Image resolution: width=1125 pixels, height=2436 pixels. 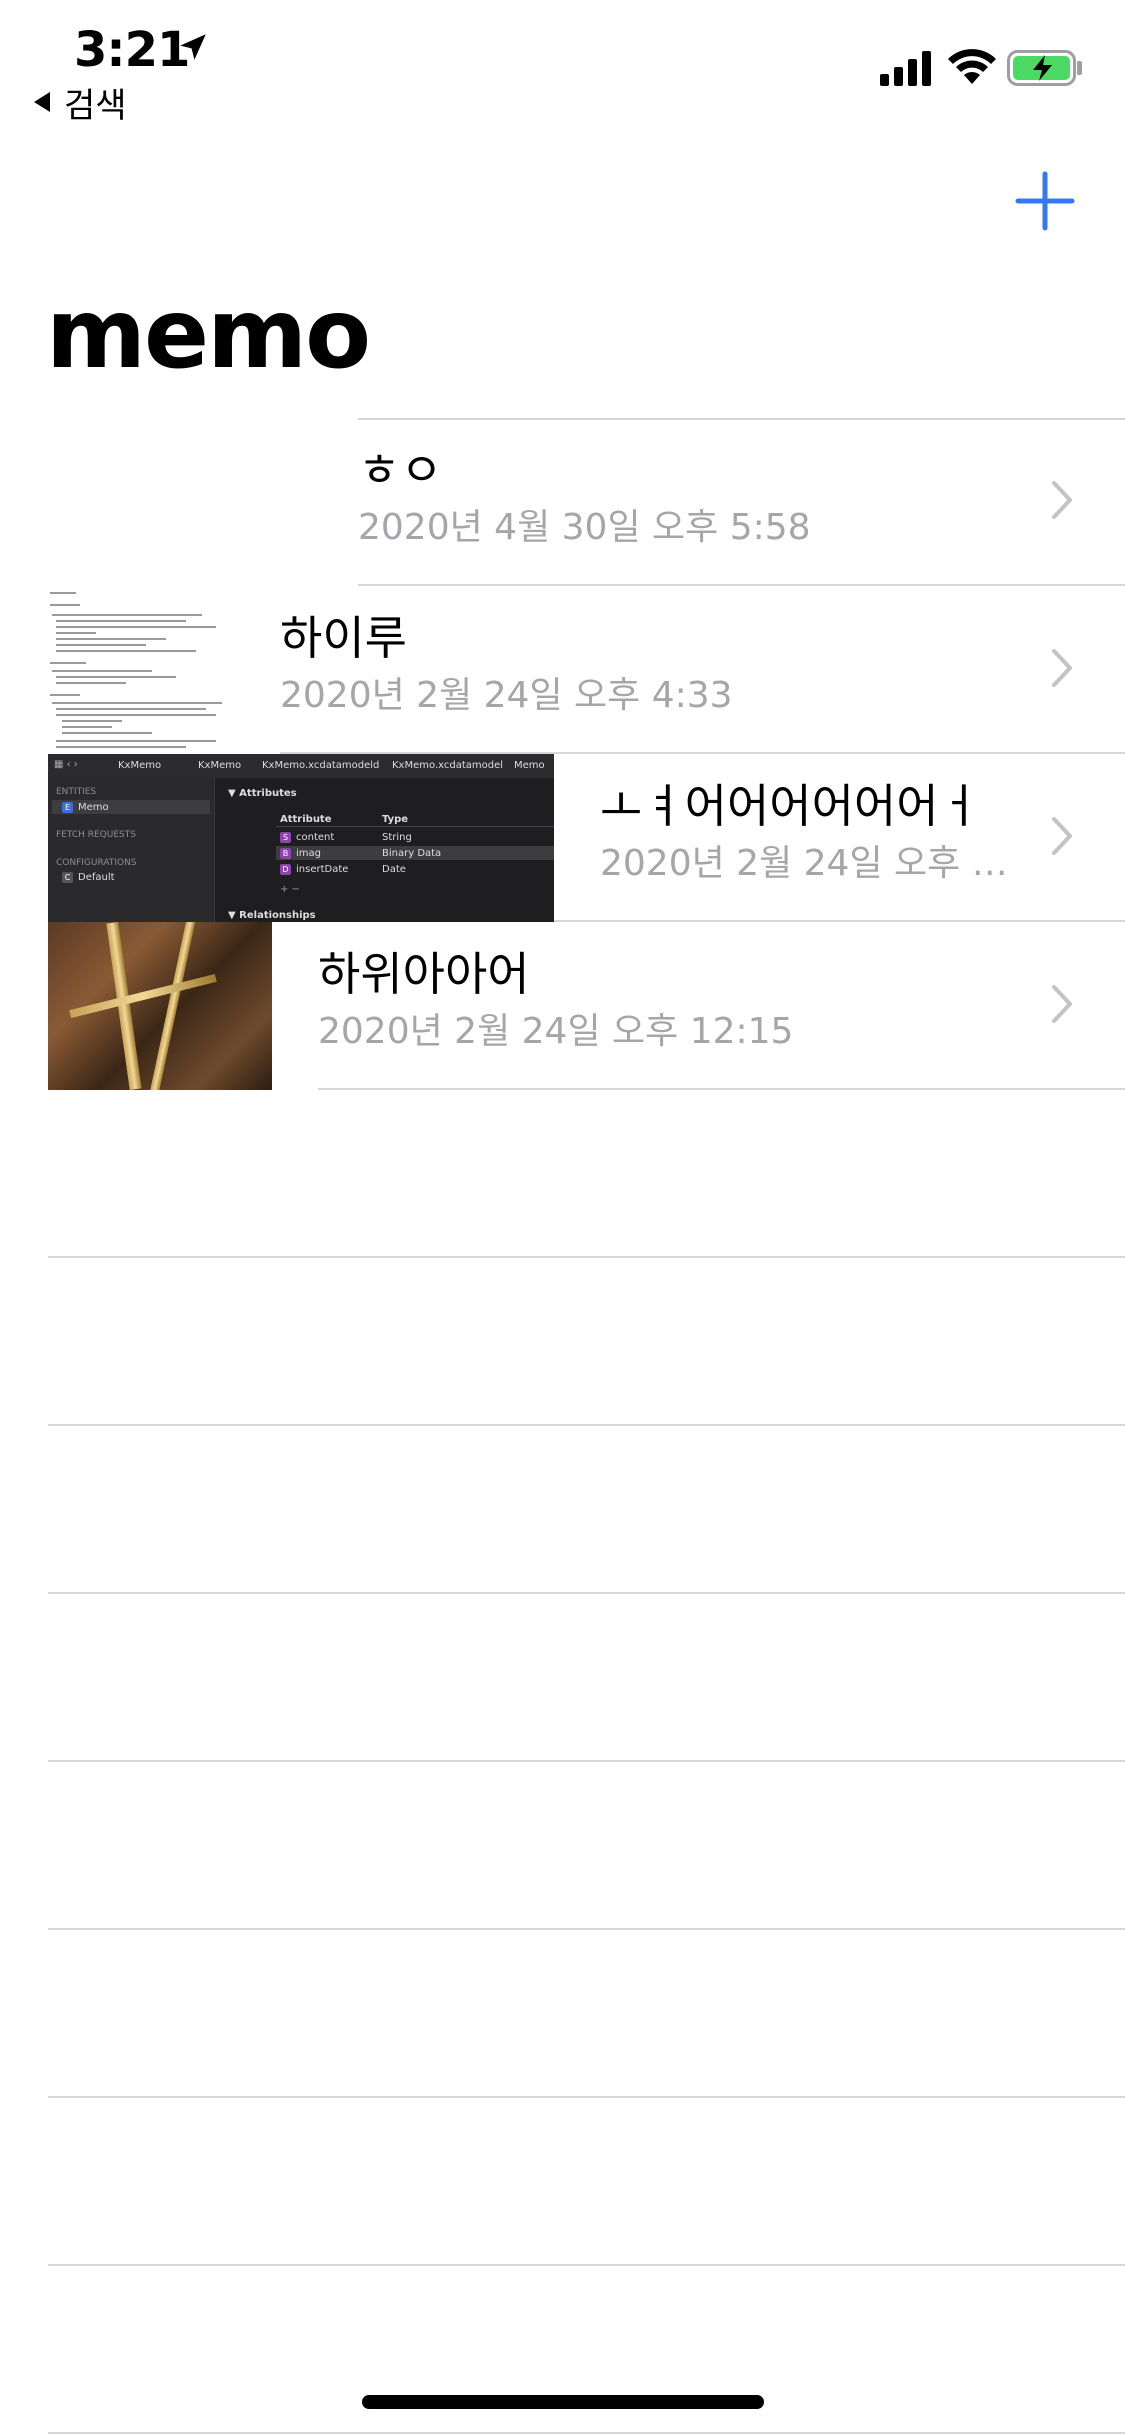 I want to click on add-memo-button, so click(x=1045, y=201).